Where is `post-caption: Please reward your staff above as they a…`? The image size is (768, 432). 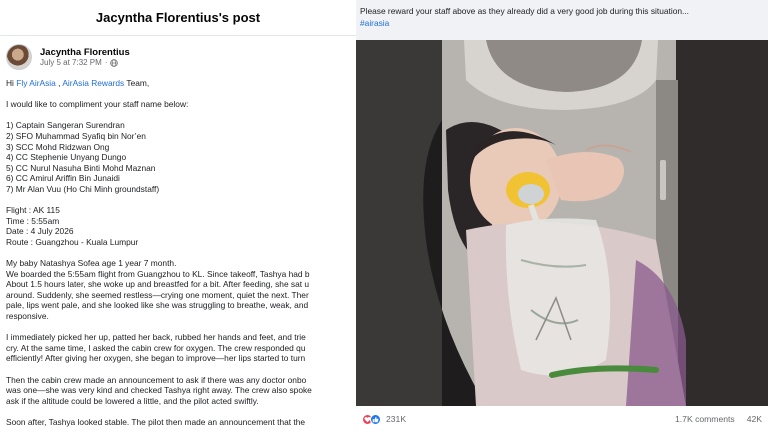
post-caption: Please reward your staff above as they a… is located at coordinates (562, 14).